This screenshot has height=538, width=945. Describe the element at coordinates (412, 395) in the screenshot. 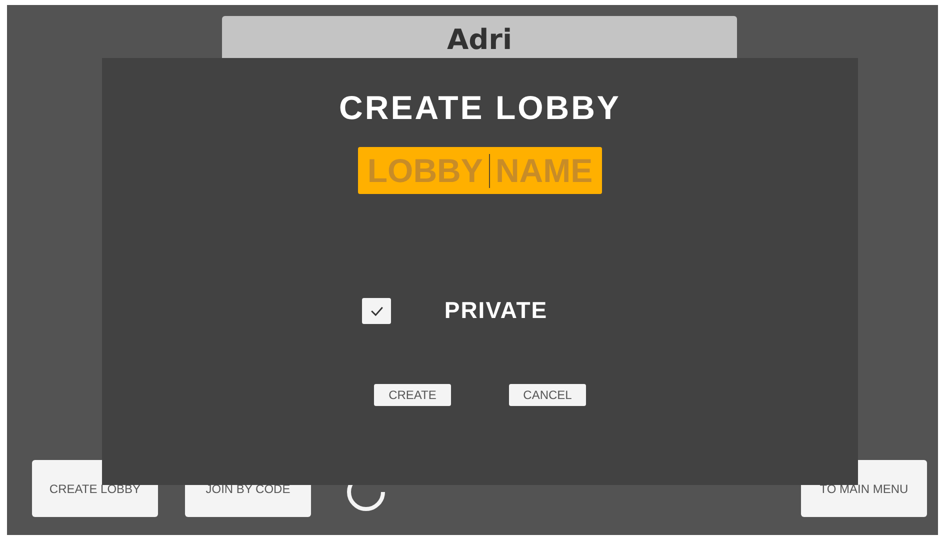

I see `dialog-button: CREATE` at that location.